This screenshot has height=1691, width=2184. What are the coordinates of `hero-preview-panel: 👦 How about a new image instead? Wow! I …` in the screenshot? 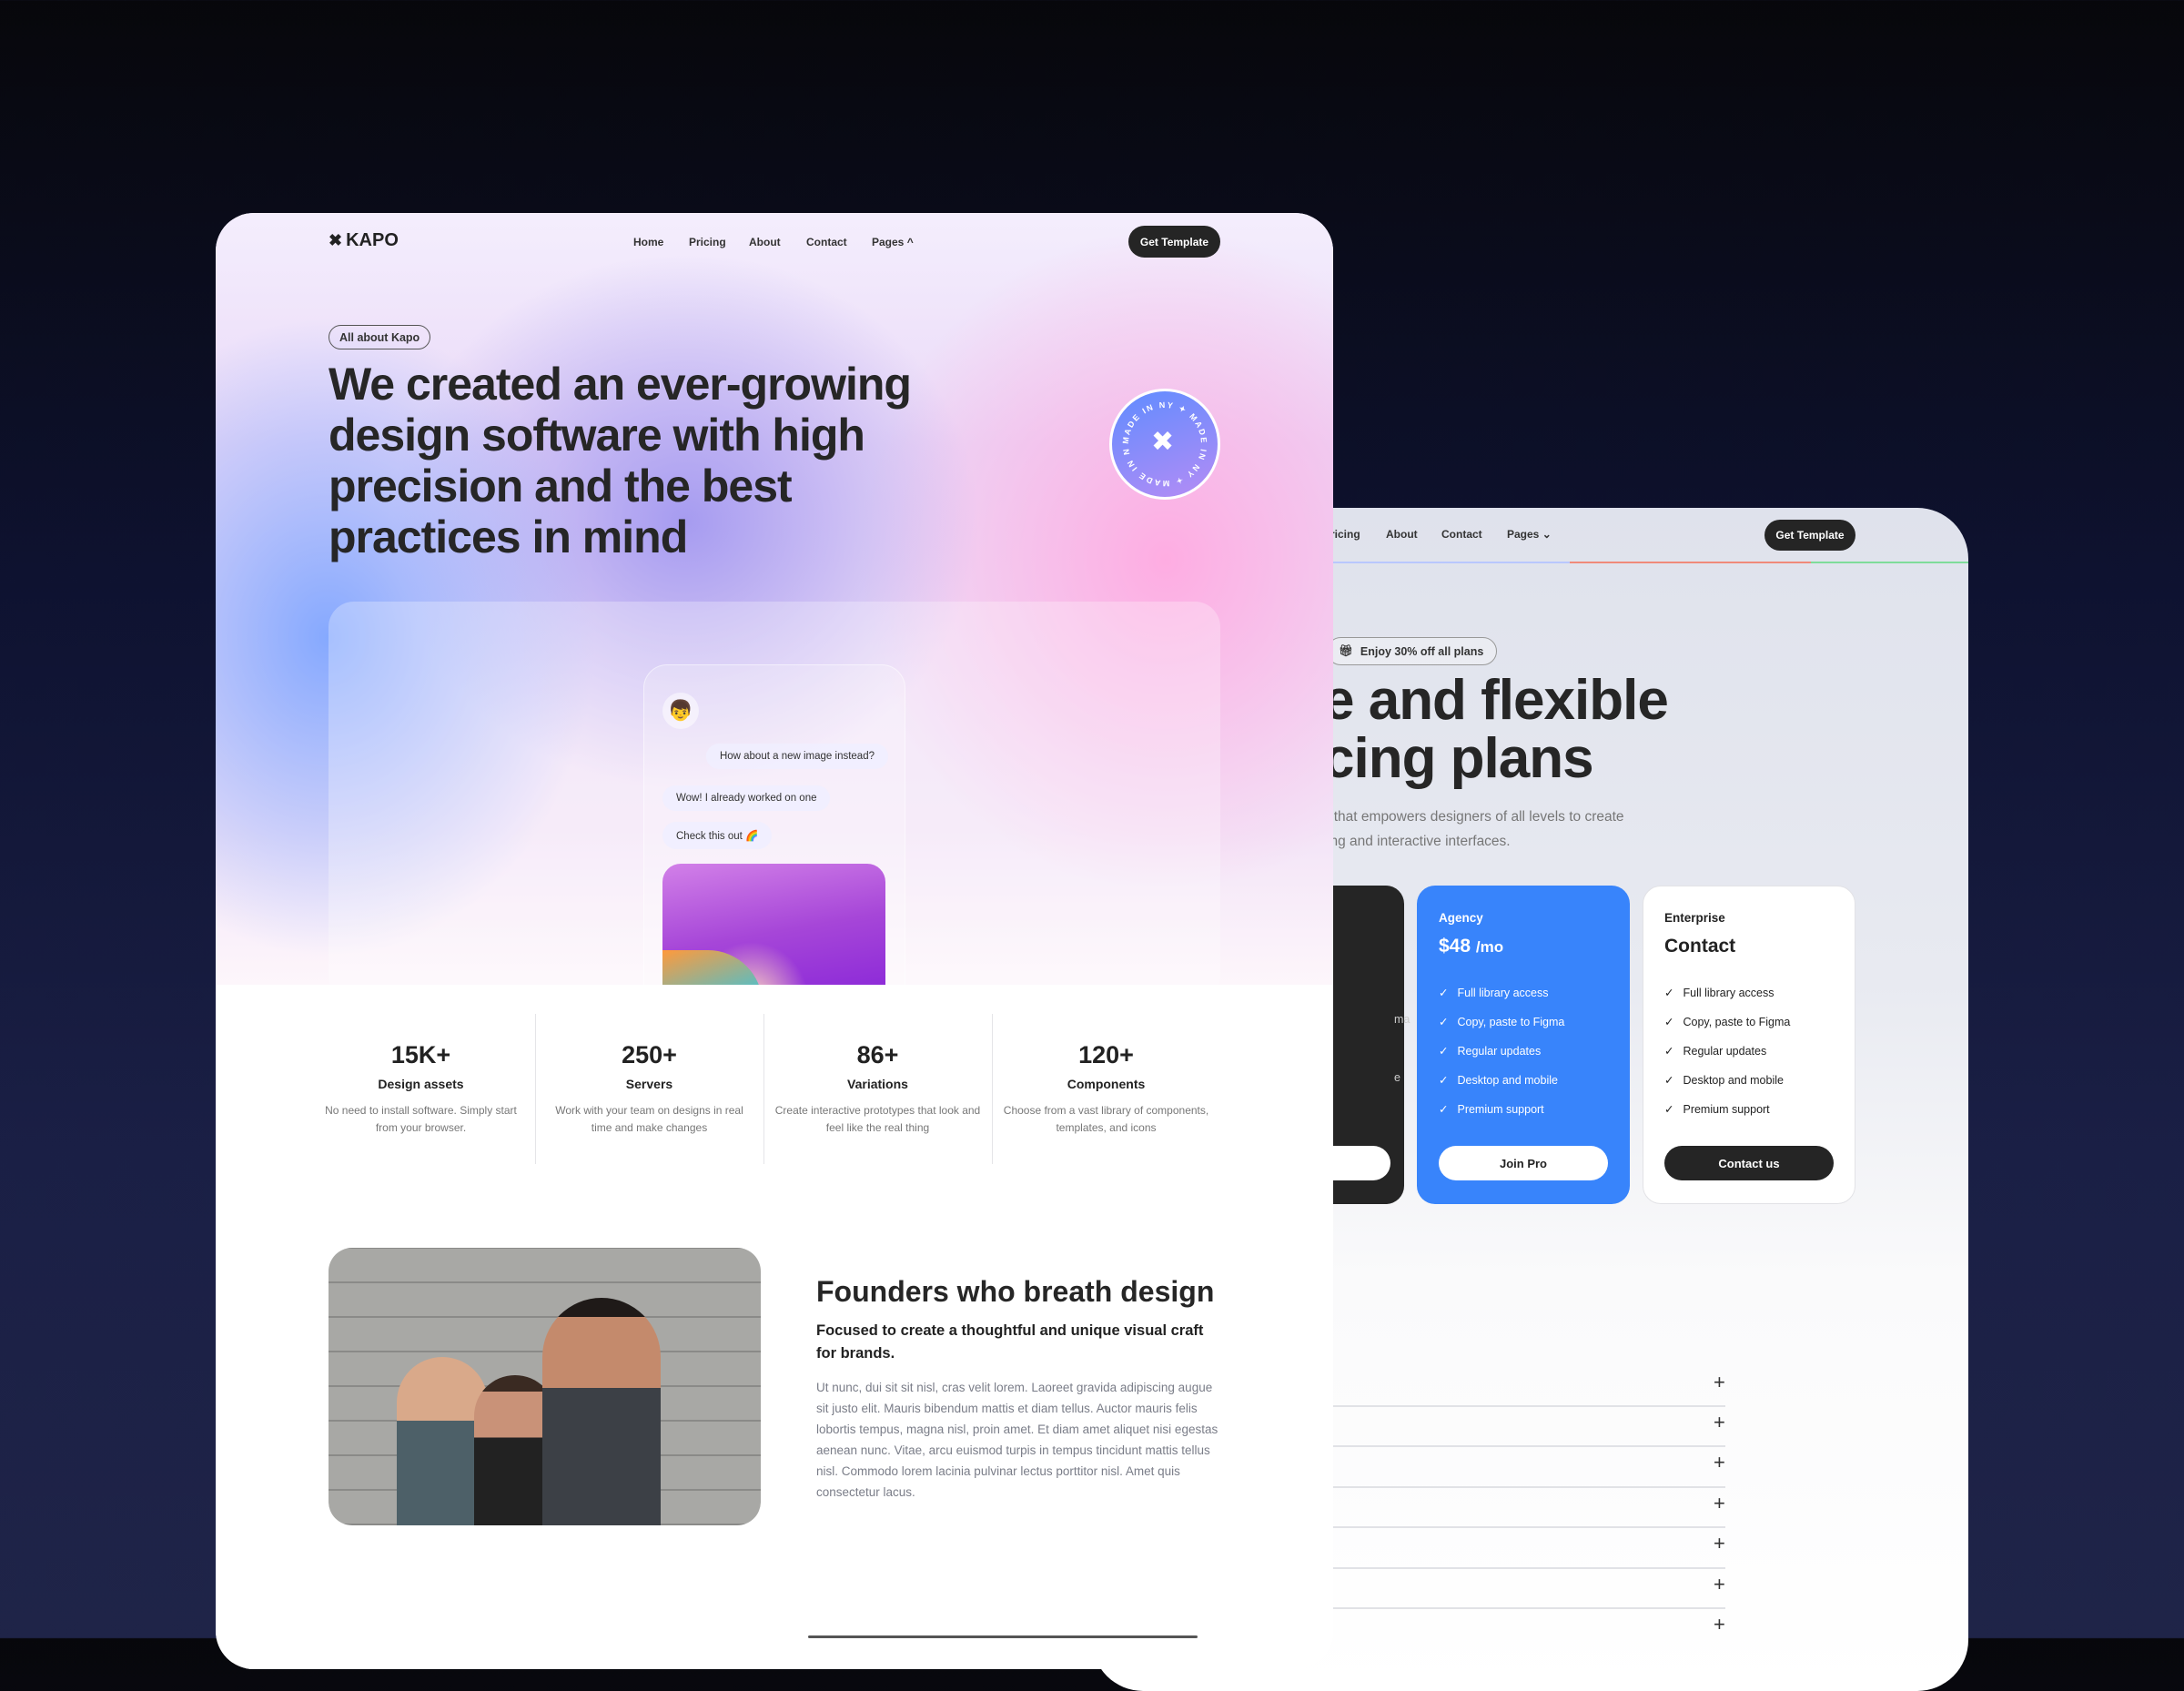 It's located at (775, 802).